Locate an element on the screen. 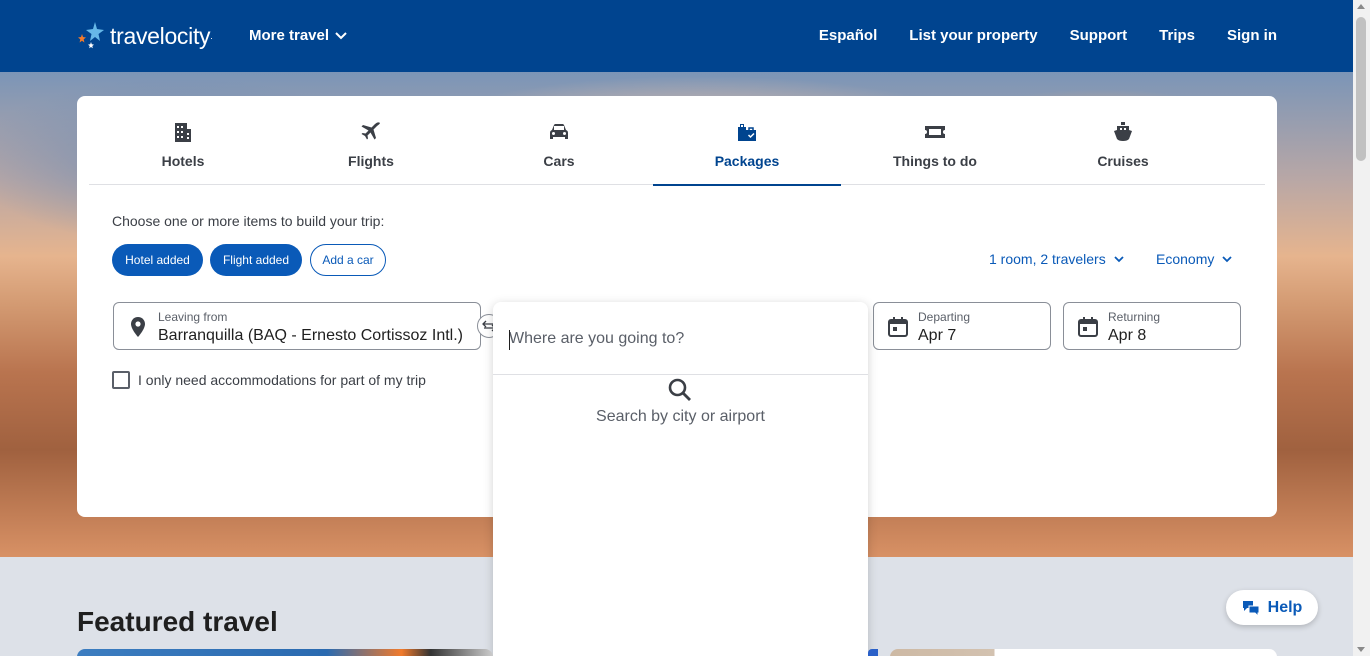 The width and height of the screenshot is (1370, 656). nav-trips: Trips is located at coordinates (1177, 35).